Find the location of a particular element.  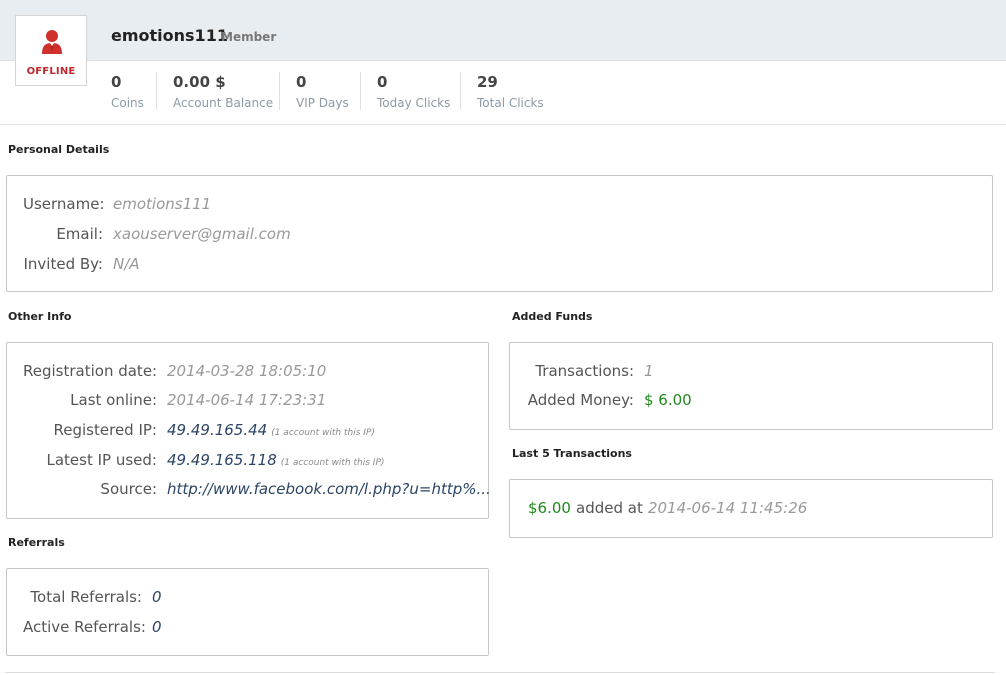

last-transactions-panel: $6.00 added at 2014-06-14 11:45:26 is located at coordinates (751, 508).